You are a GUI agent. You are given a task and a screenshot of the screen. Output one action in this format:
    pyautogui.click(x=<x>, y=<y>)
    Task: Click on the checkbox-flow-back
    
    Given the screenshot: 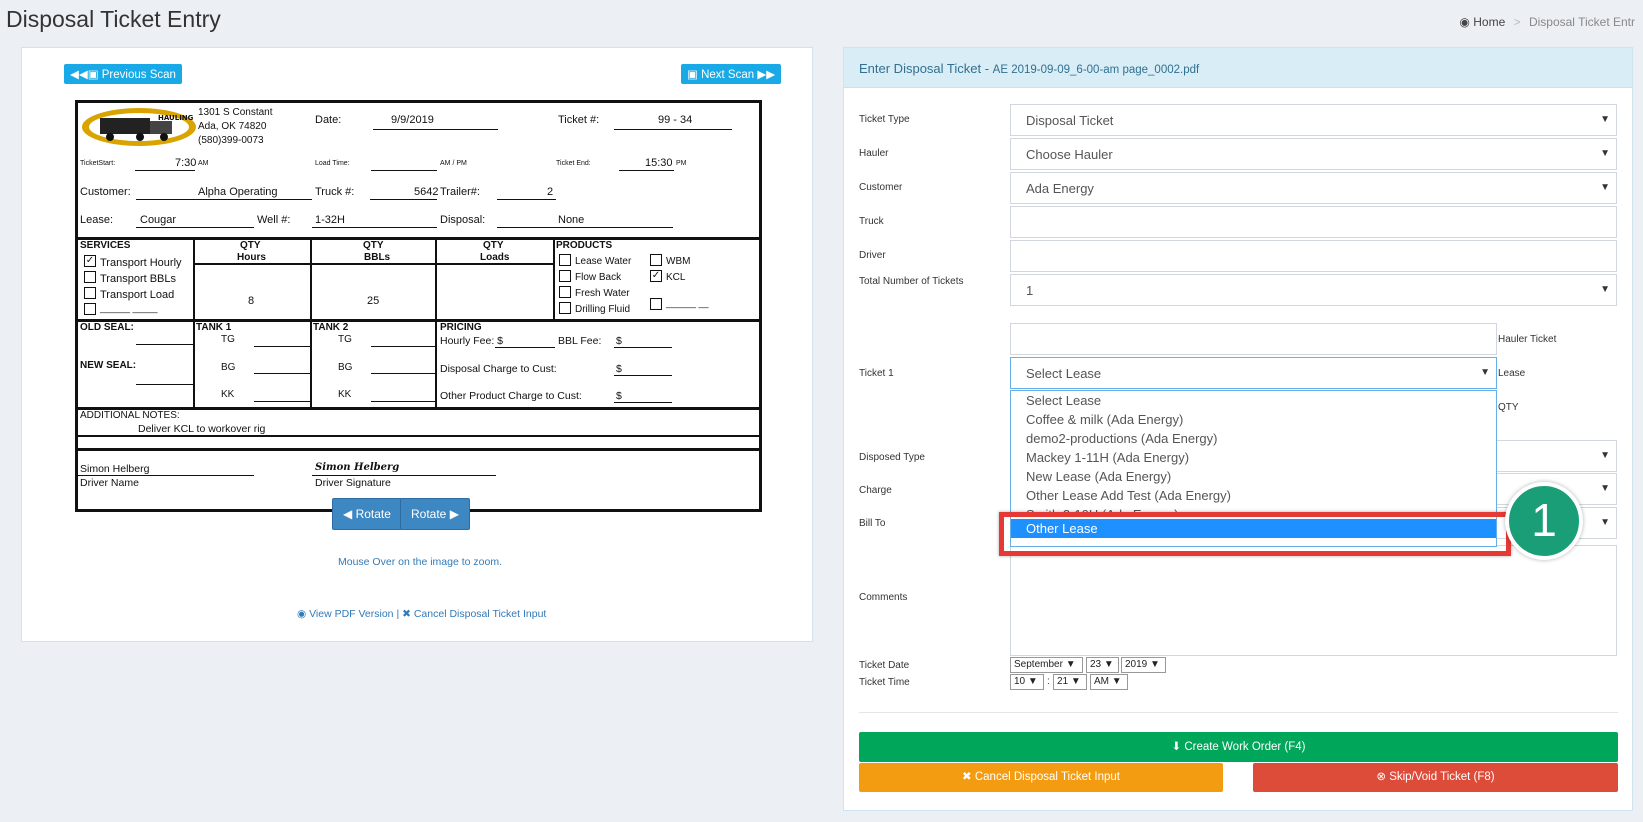 What is the action you would take?
    pyautogui.click(x=565, y=276)
    